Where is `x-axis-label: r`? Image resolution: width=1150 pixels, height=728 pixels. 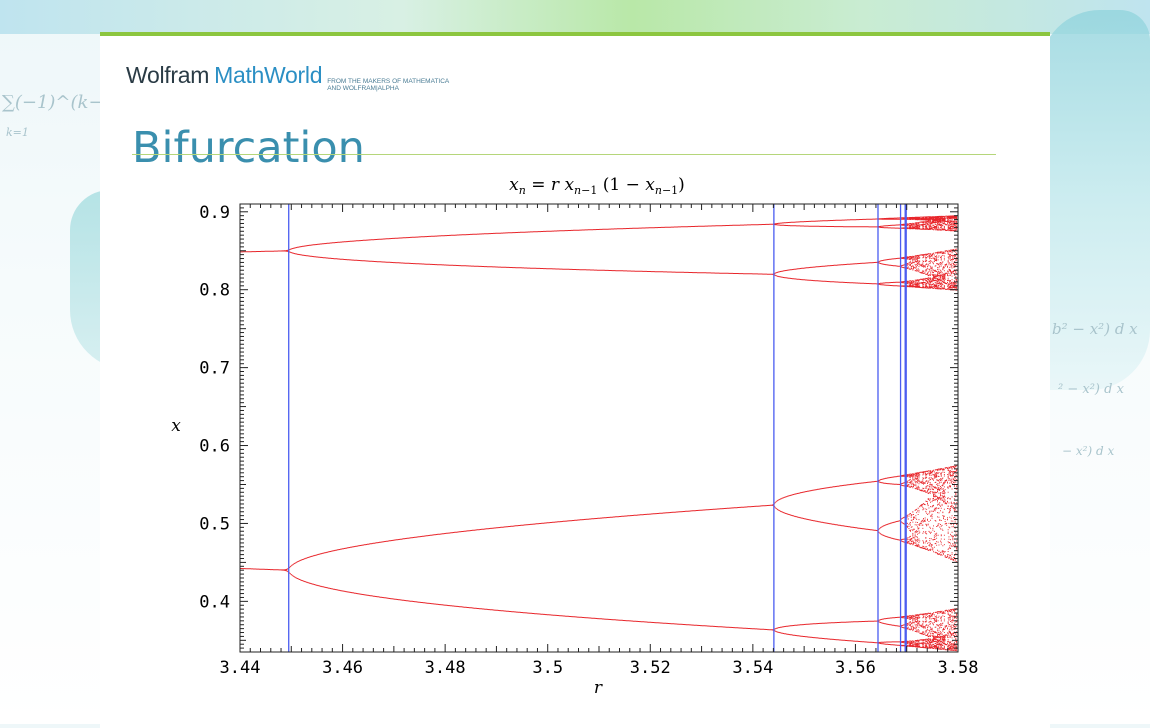
x-axis-label: r is located at coordinates (598, 688).